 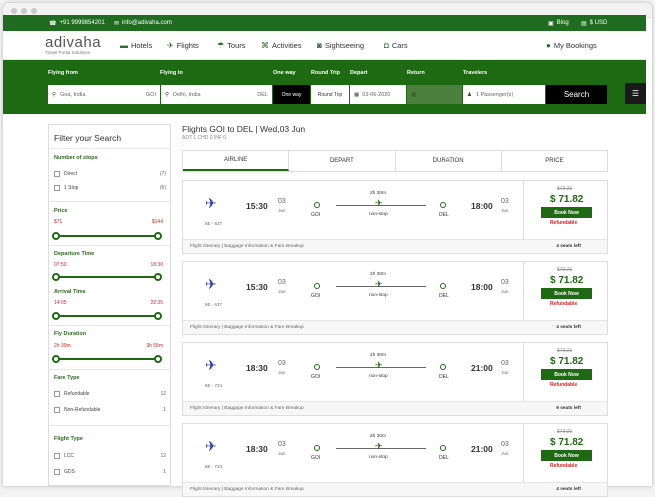 What do you see at coordinates (110, 410) in the screenshot?
I see `fare-non-refundable-checkbox: Non-Refundable 1` at bounding box center [110, 410].